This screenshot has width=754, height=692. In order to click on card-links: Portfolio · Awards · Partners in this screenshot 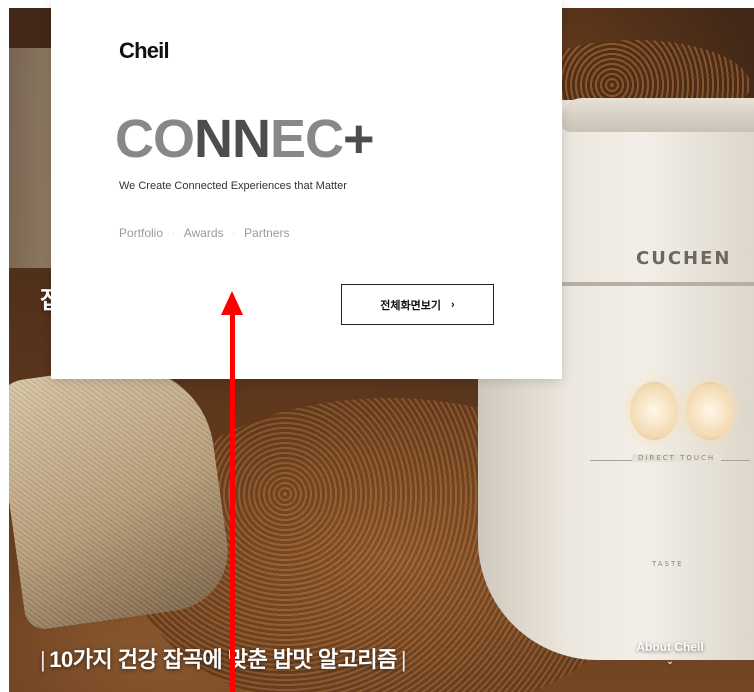, I will do `click(204, 233)`.